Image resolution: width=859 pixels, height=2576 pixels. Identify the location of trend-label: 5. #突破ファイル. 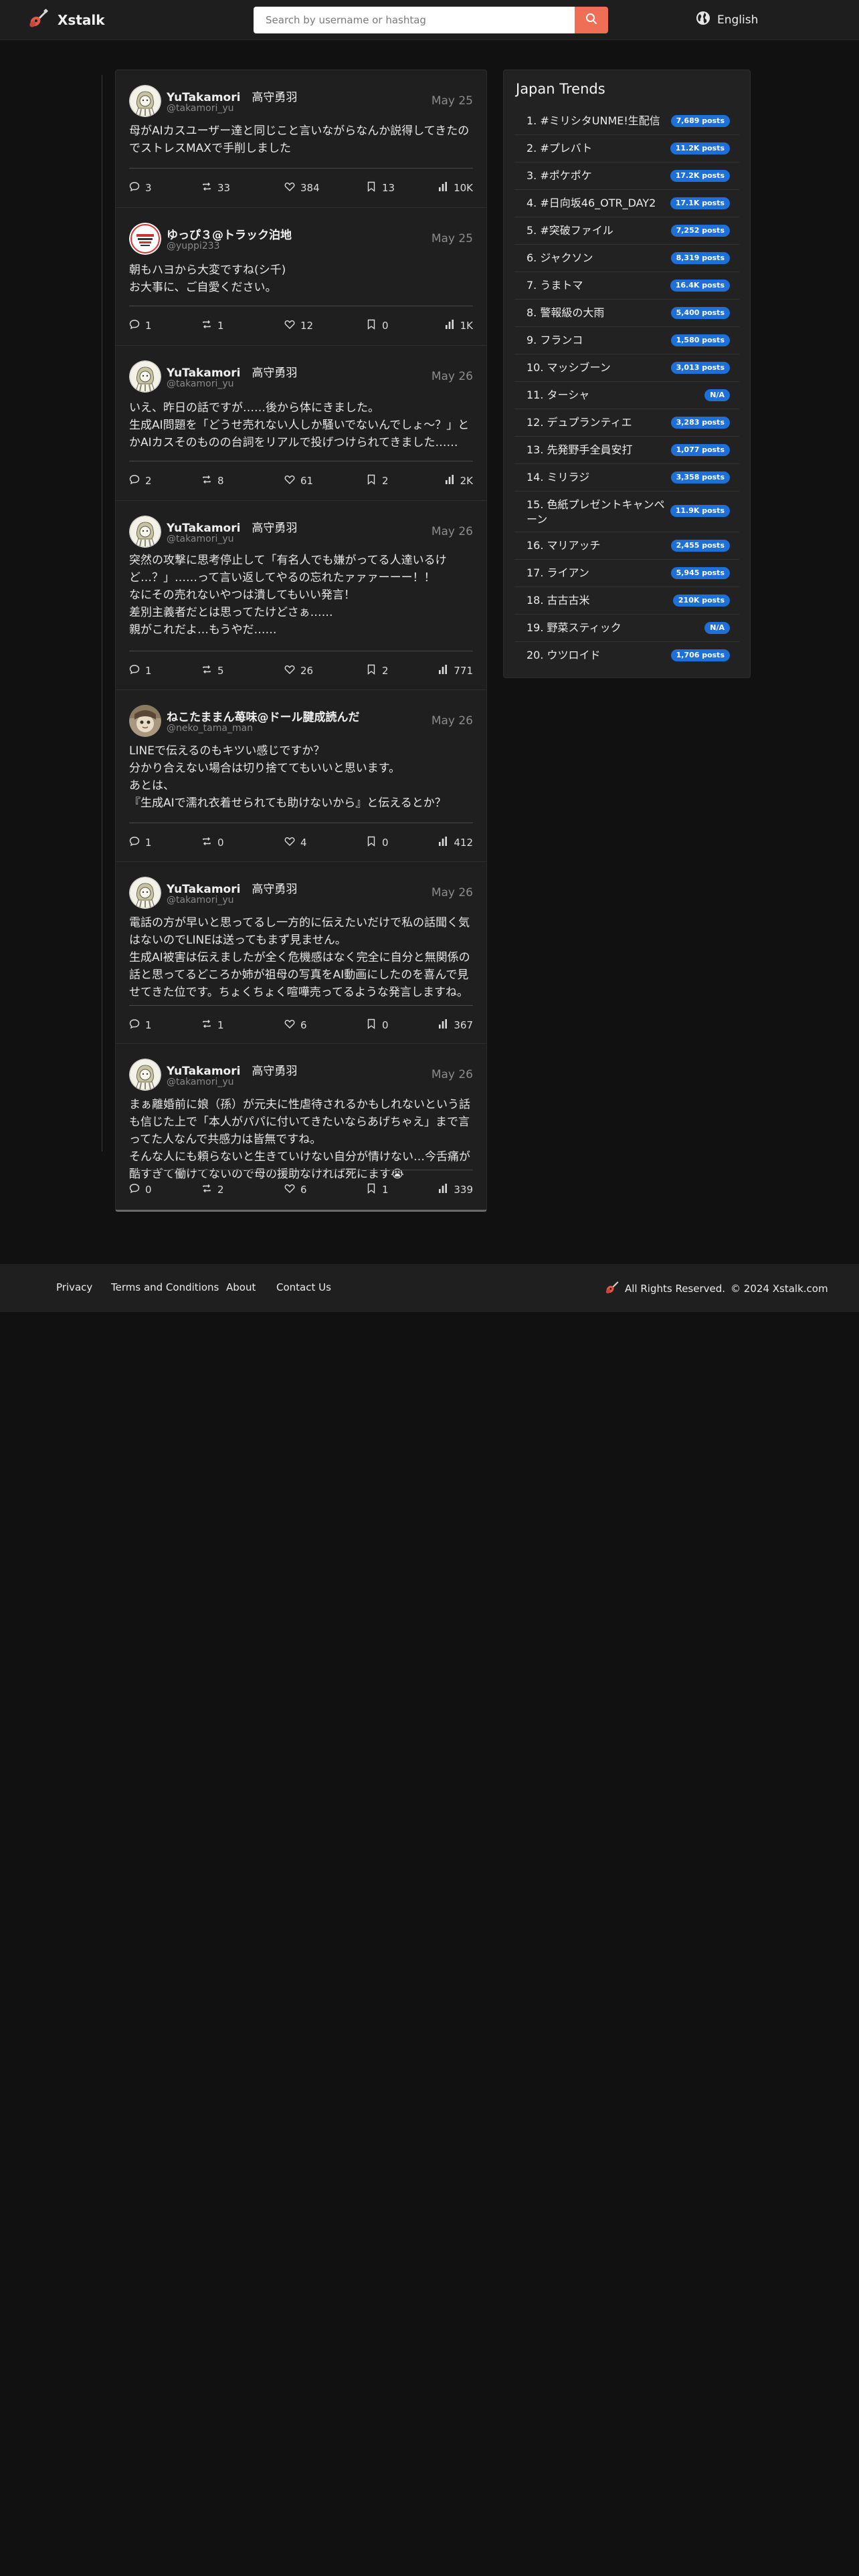
(600, 230).